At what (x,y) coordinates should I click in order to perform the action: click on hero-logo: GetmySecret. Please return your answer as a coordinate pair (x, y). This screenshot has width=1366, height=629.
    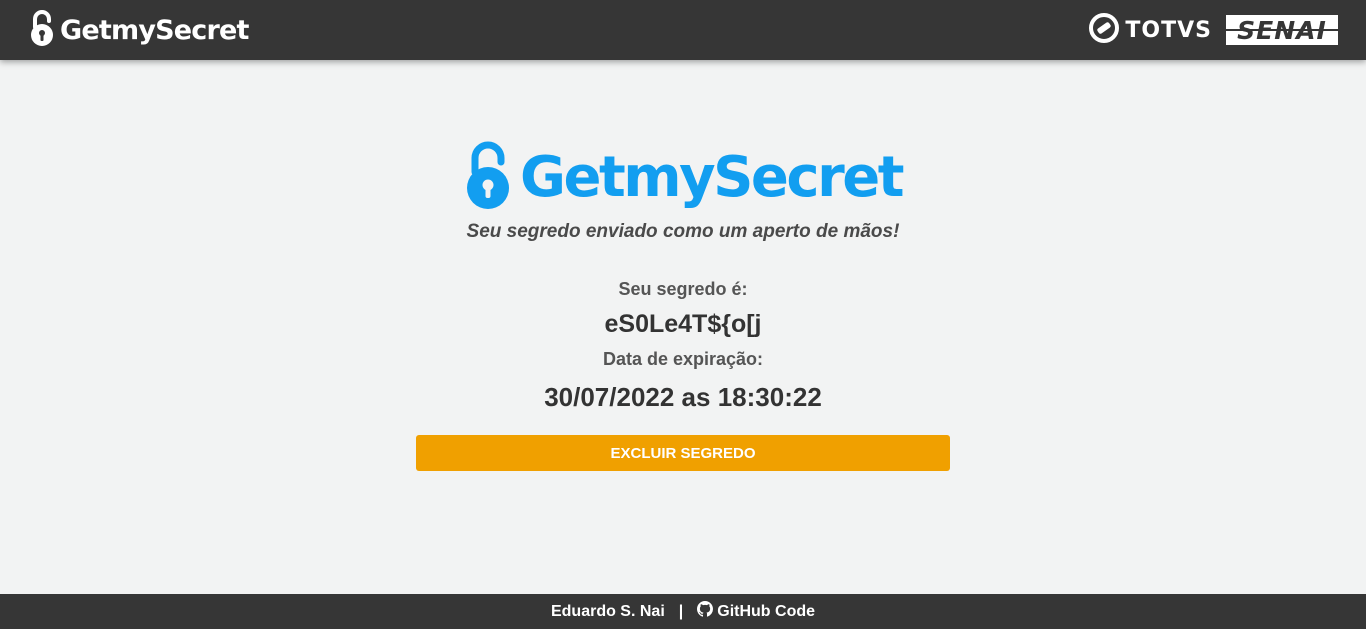
    Looking at the image, I should click on (684, 177).